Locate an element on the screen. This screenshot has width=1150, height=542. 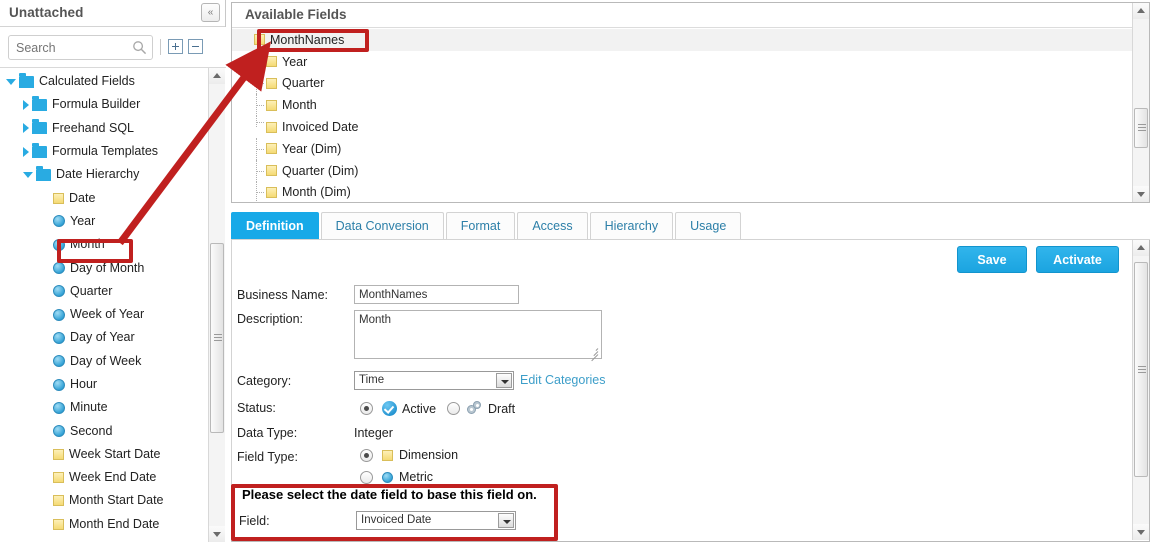
search-icon is located at coordinates (139, 47).